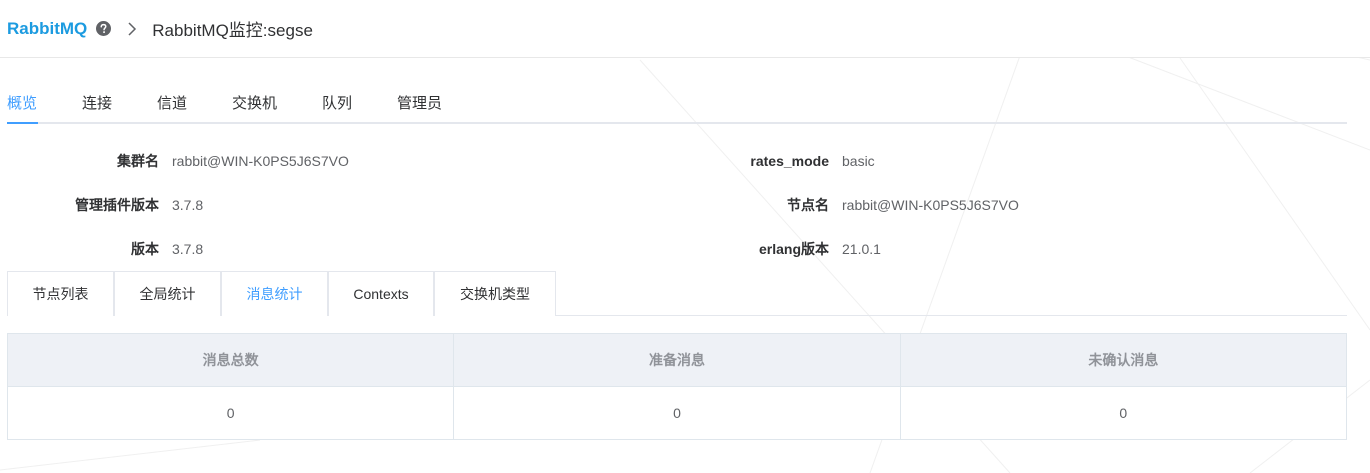 This screenshot has height=473, width=1370. What do you see at coordinates (337, 102) in the screenshot?
I see `tab-queues: 队列` at bounding box center [337, 102].